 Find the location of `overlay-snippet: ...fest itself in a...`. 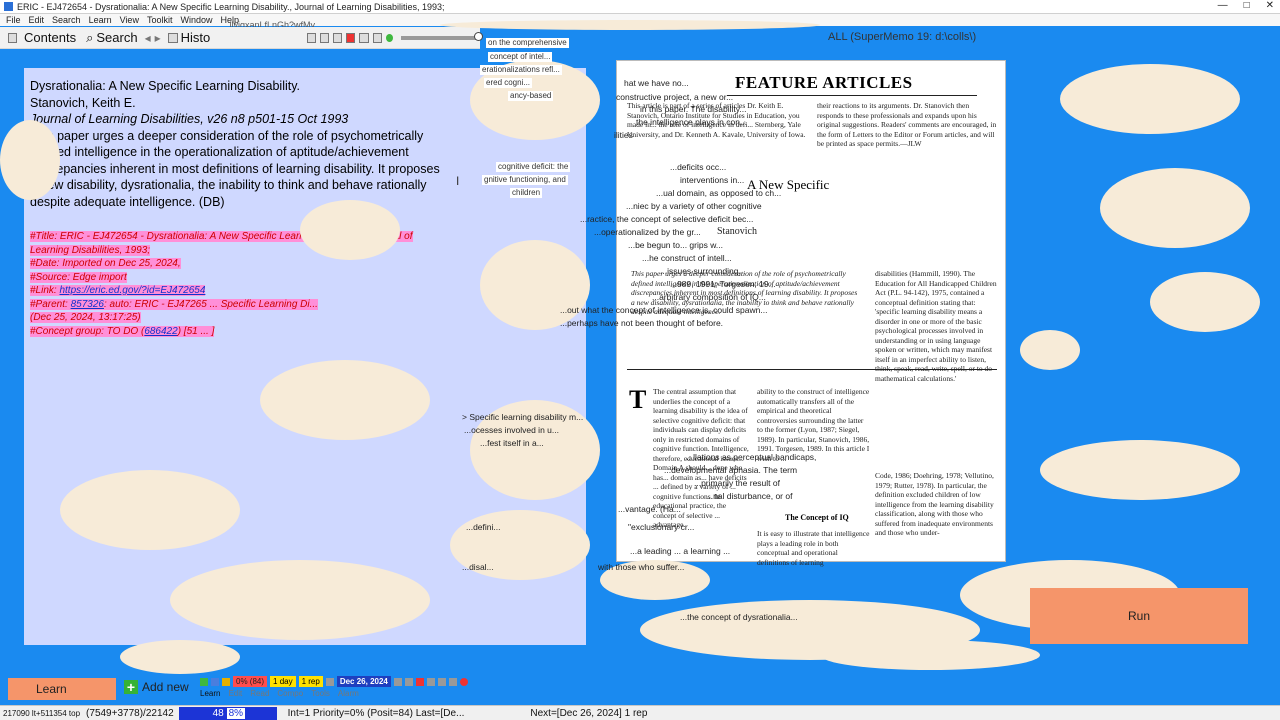

overlay-snippet: ...fest itself in a... is located at coordinates (512, 443).